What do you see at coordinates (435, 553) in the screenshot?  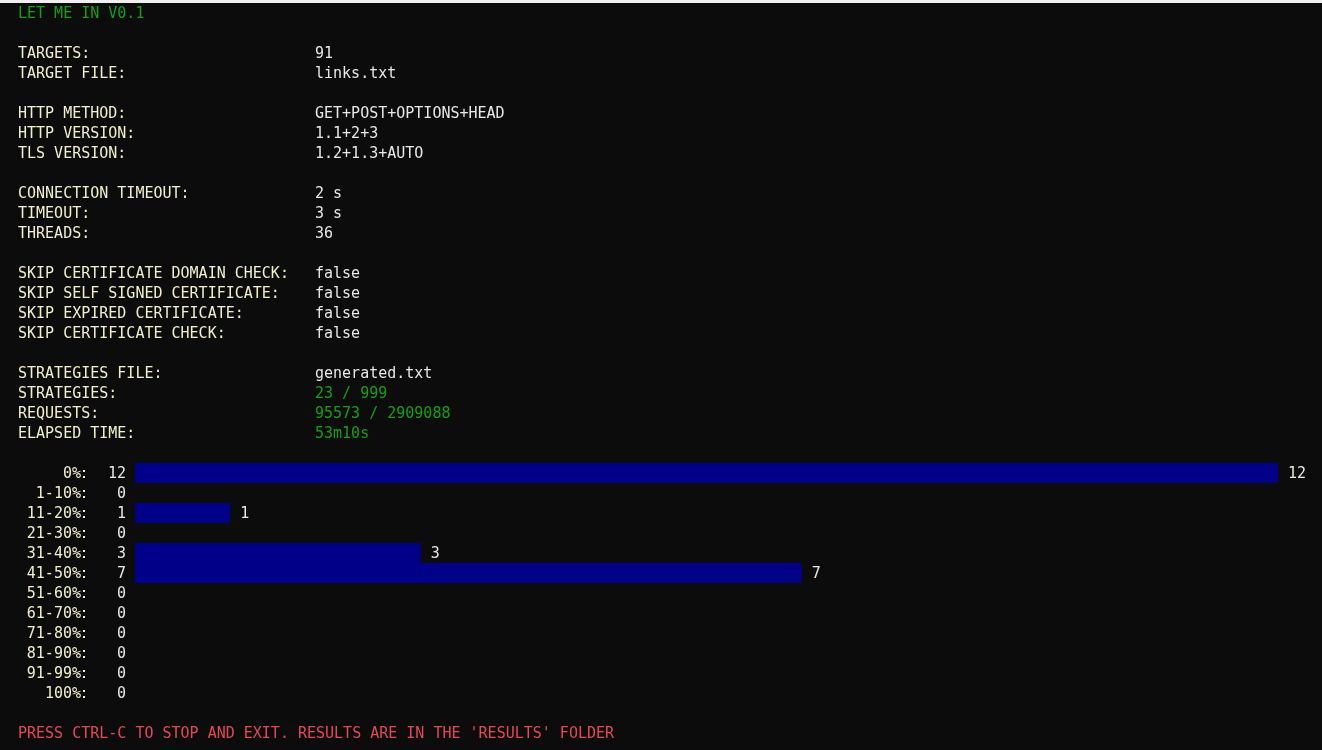 I see `bar-value-label: 3` at bounding box center [435, 553].